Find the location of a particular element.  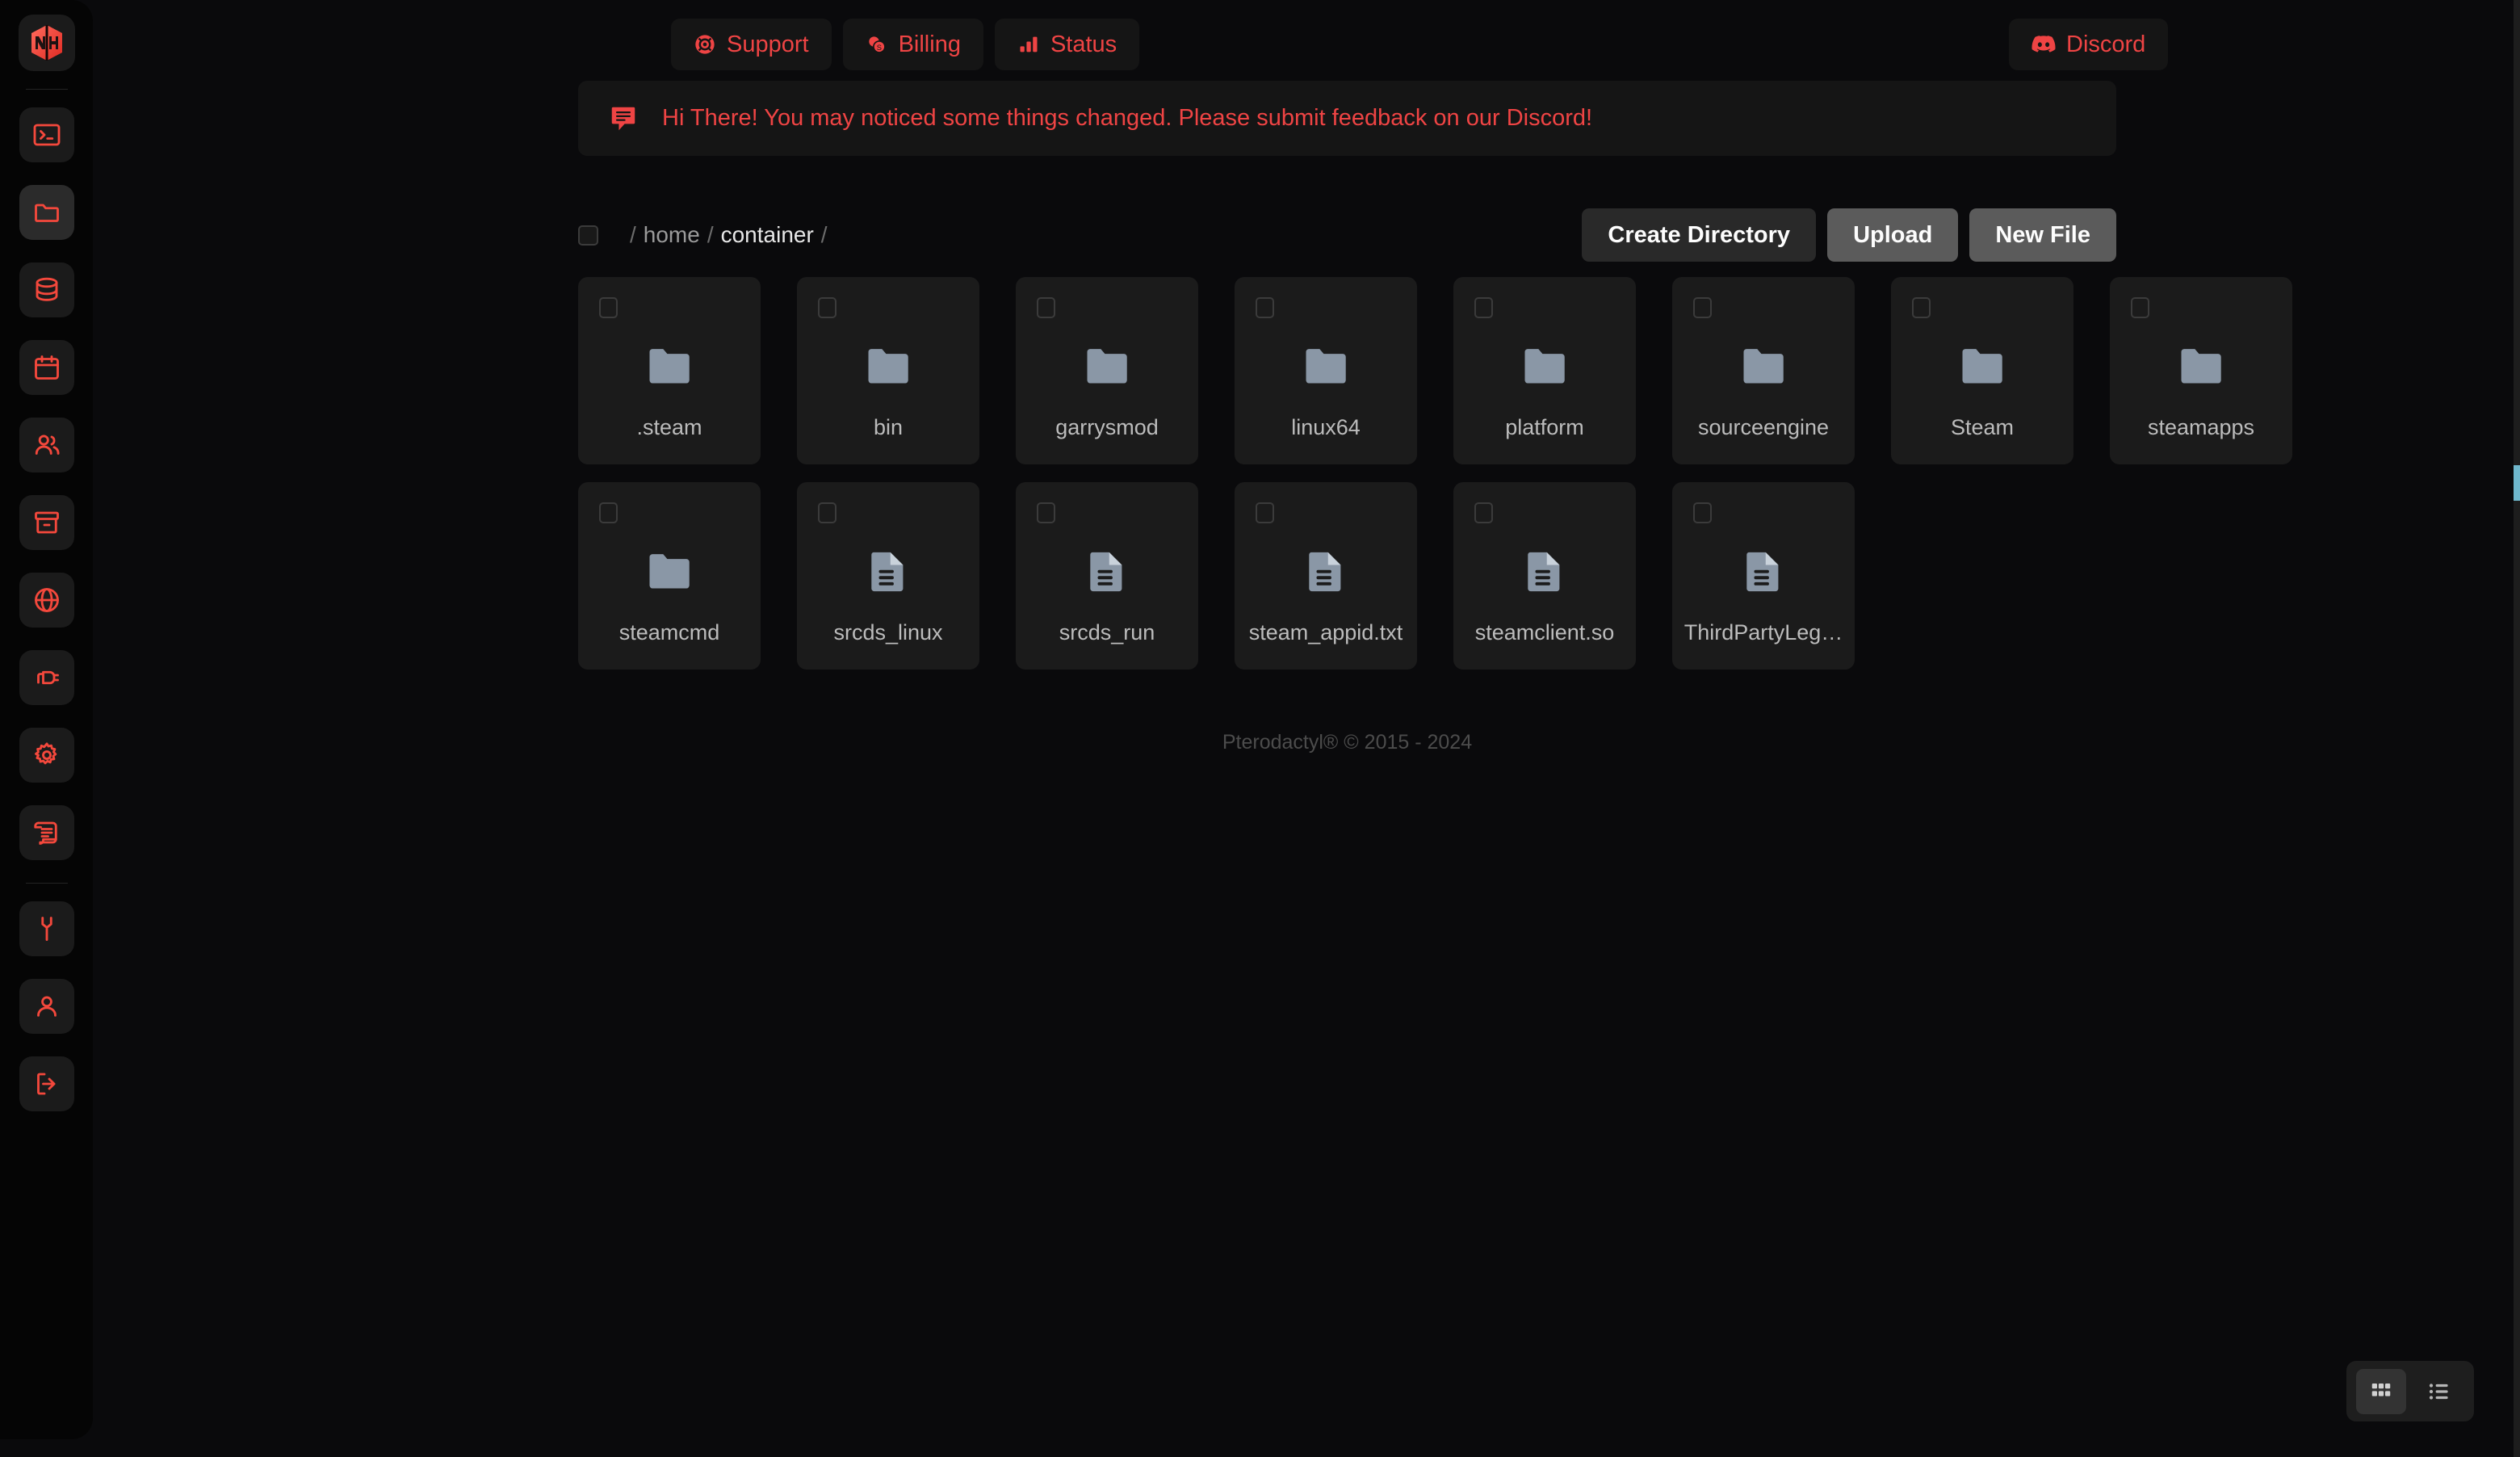

file-card-file: steam_appid.txt is located at coordinates (1326, 576).